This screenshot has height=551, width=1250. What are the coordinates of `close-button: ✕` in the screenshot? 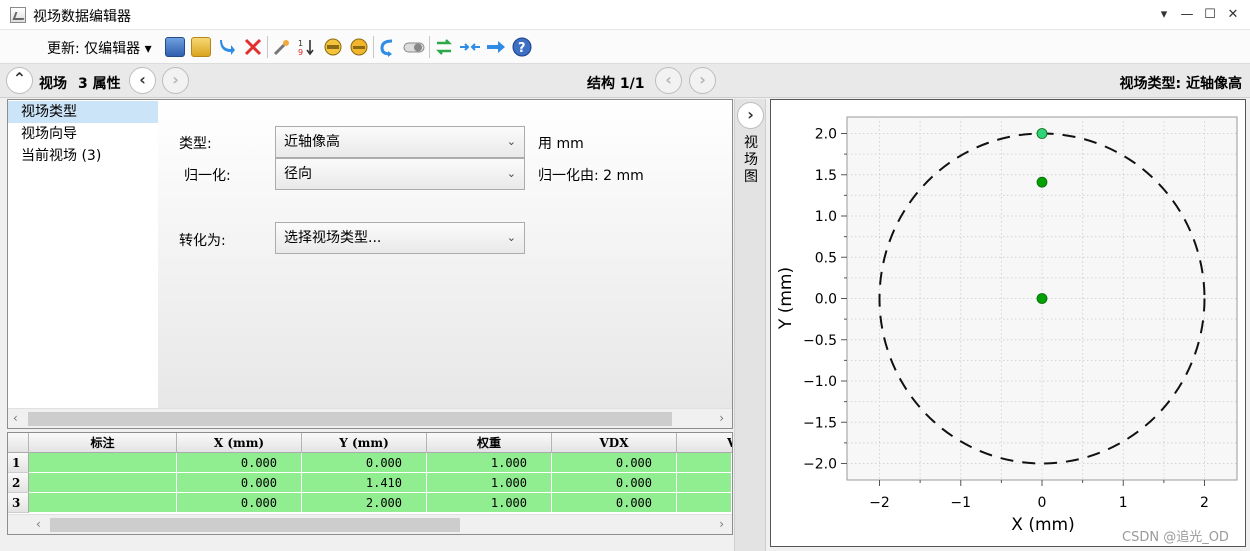 It's located at (1233, 15).